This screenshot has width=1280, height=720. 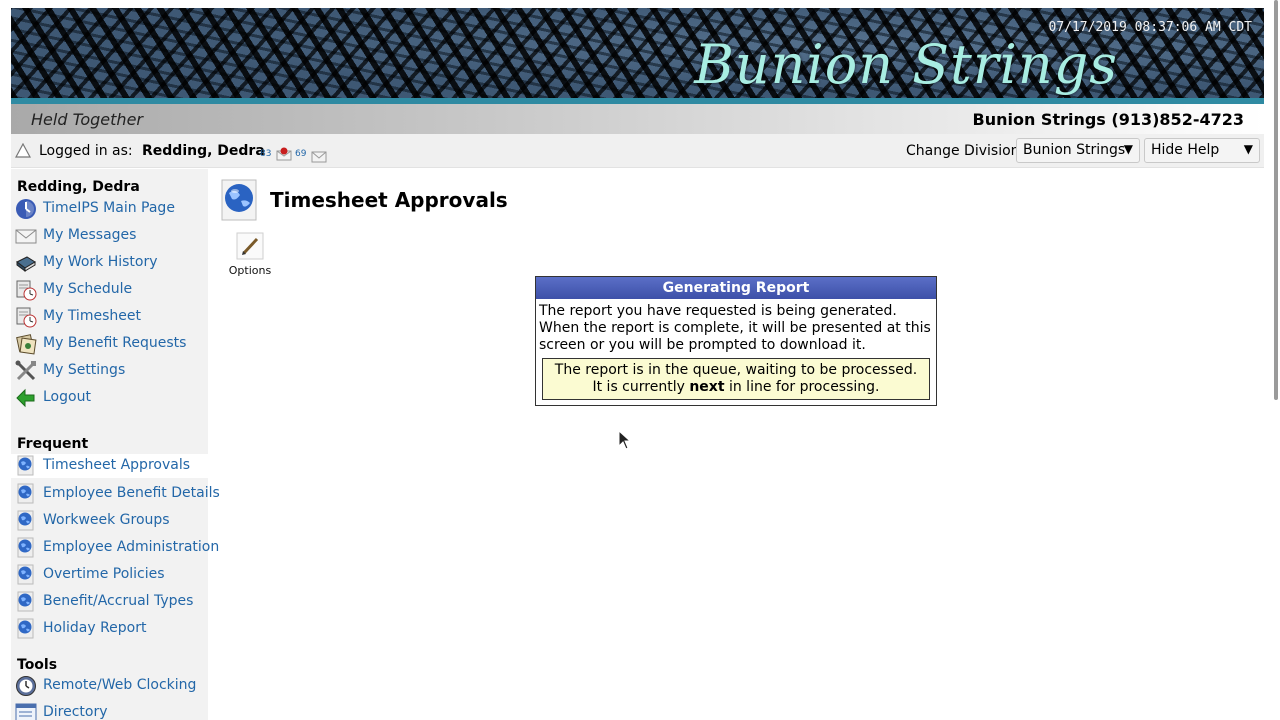 What do you see at coordinates (736, 288) in the screenshot?
I see `dialog-title: Generating Report` at bounding box center [736, 288].